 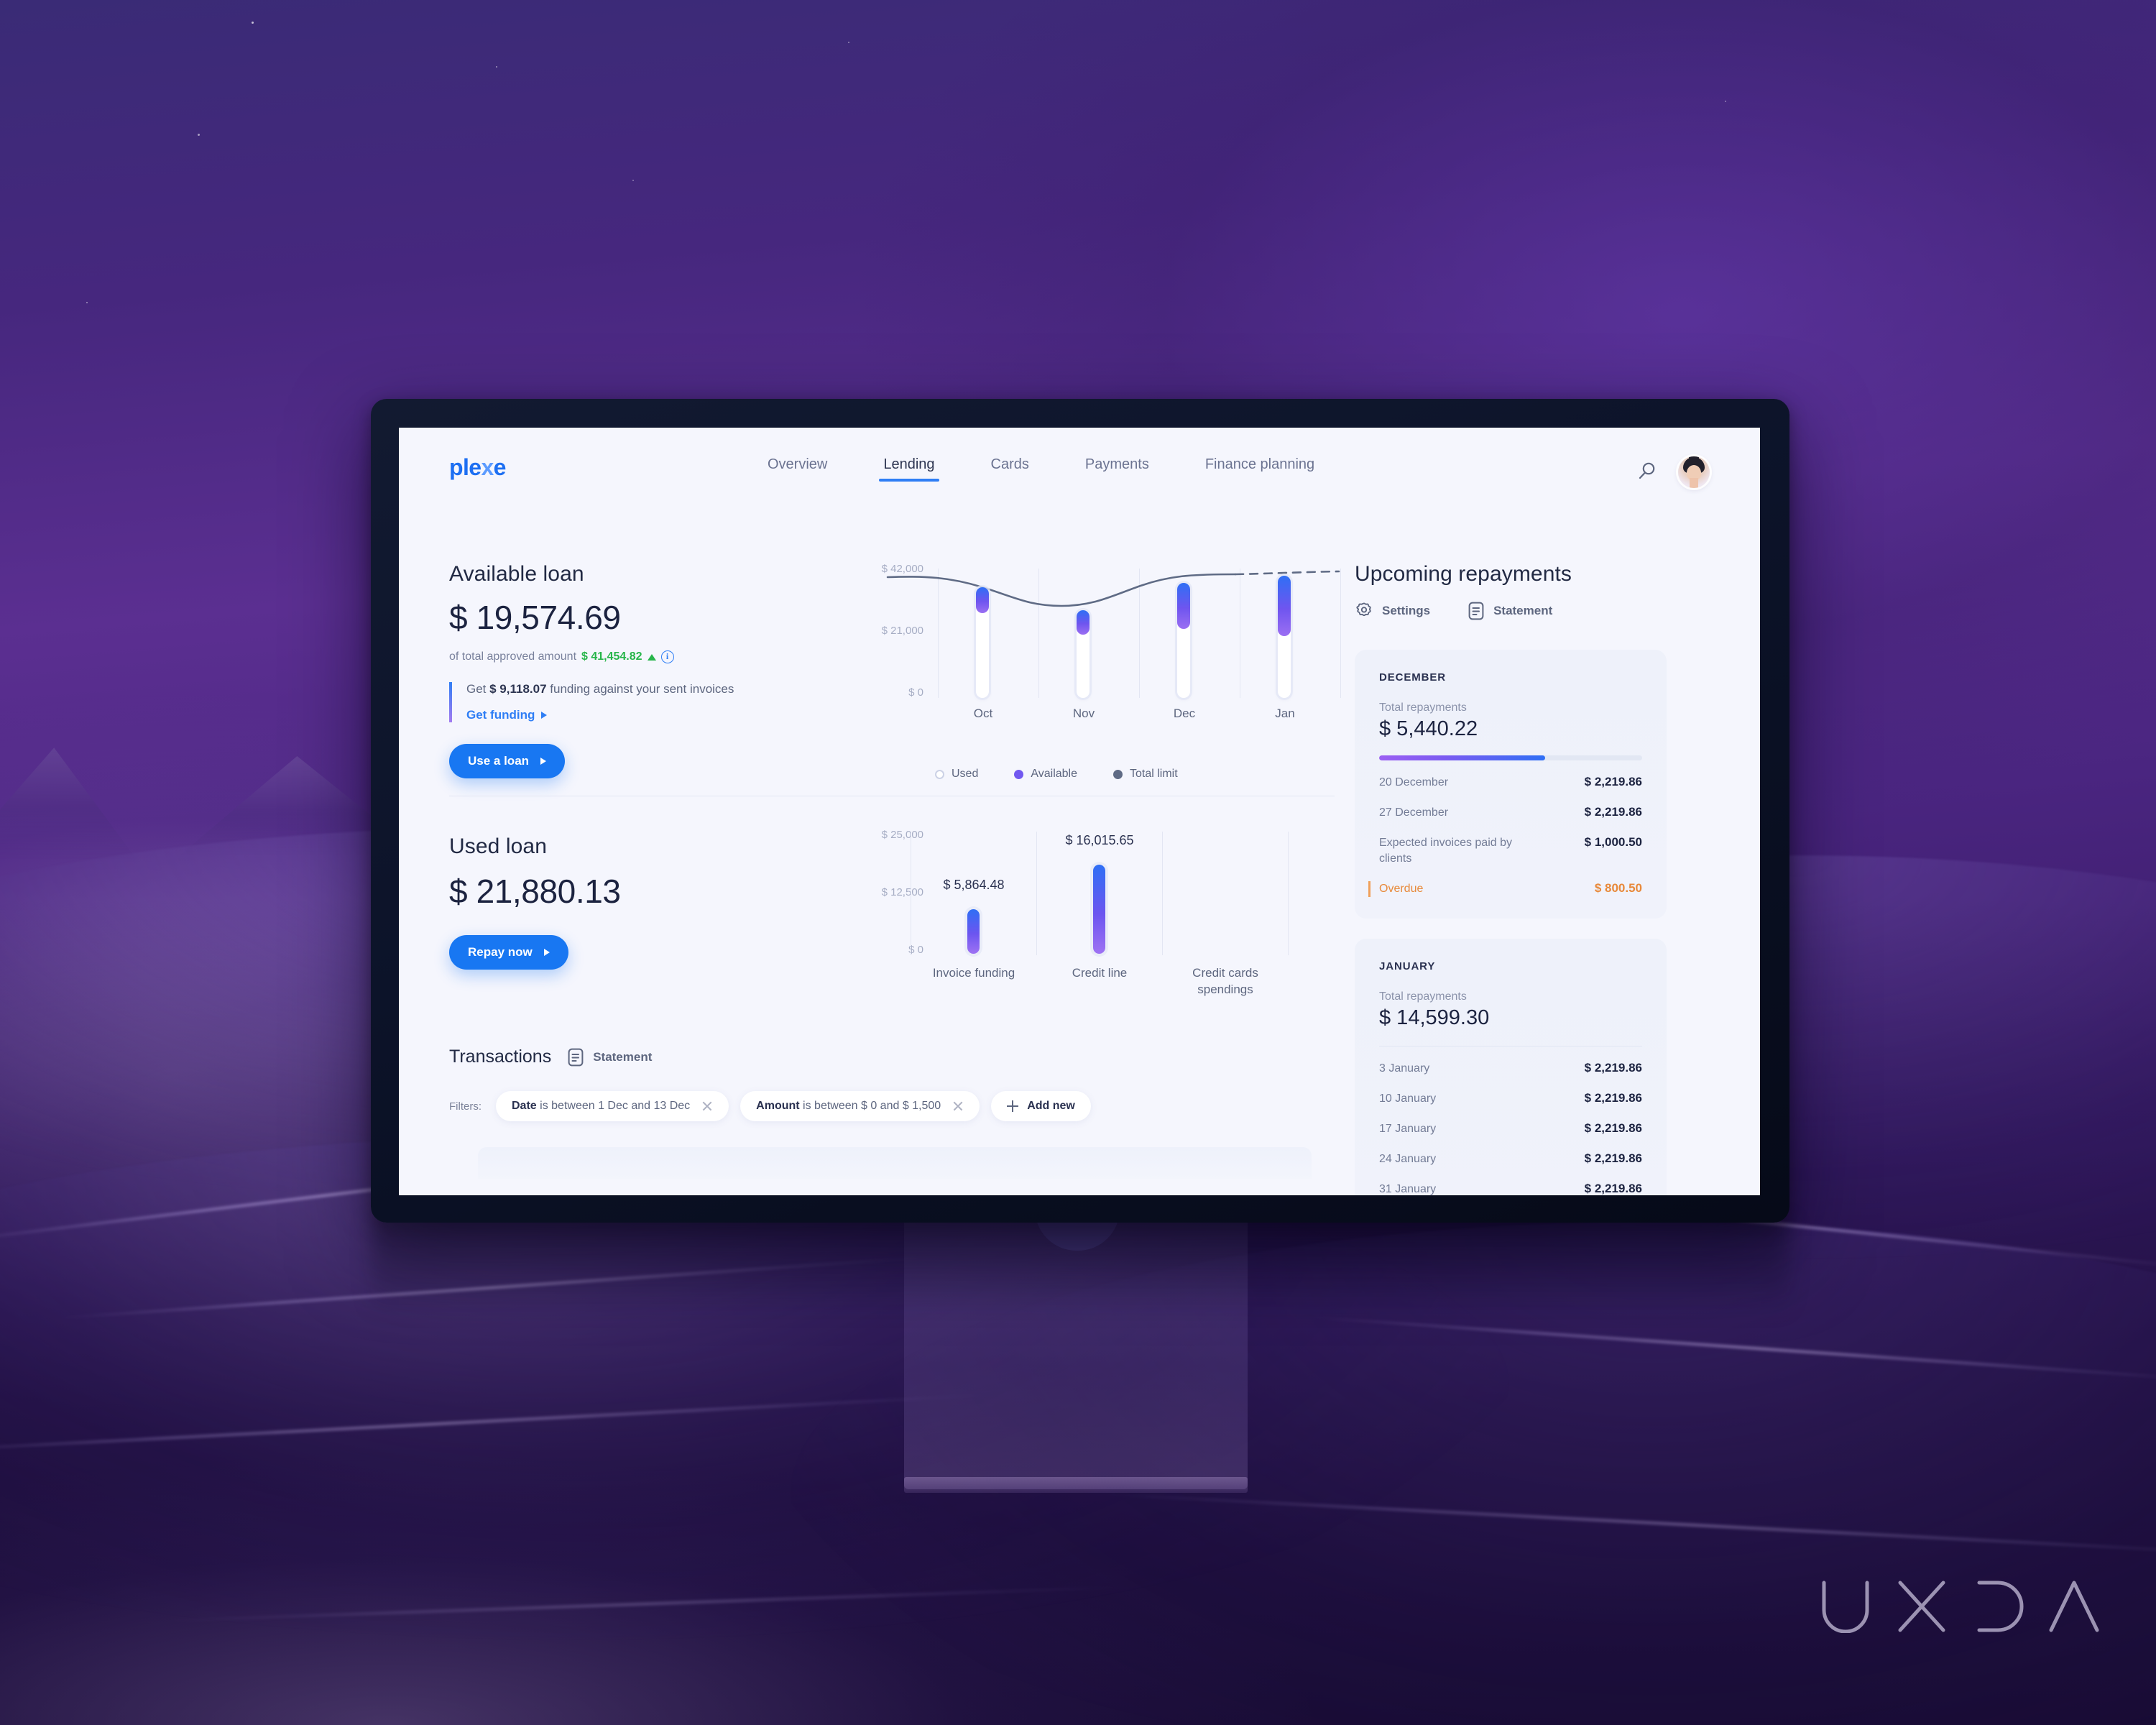 What do you see at coordinates (1099, 840) in the screenshot?
I see `chart2-value-credit-line: $ 16,015.65` at bounding box center [1099, 840].